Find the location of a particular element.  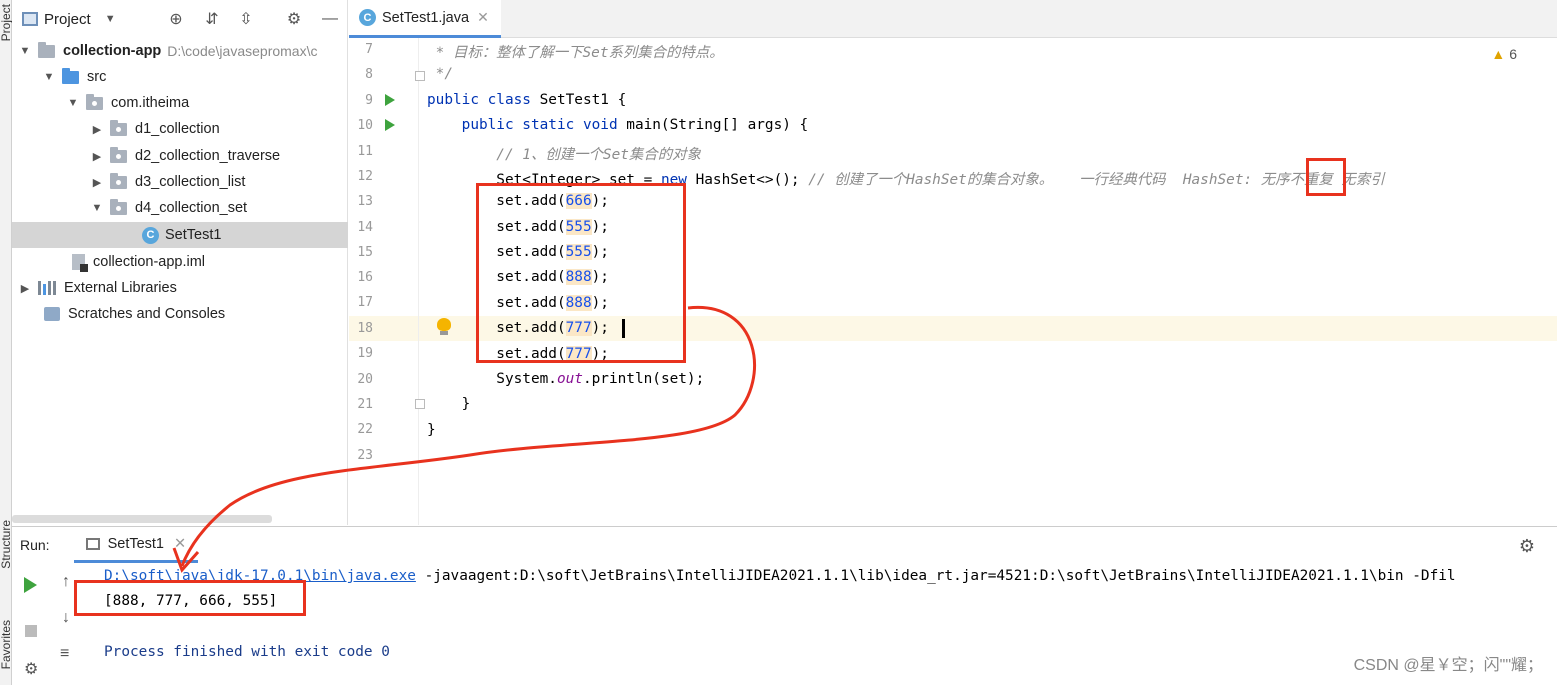

line-number: 9 is located at coordinates (369, 100).